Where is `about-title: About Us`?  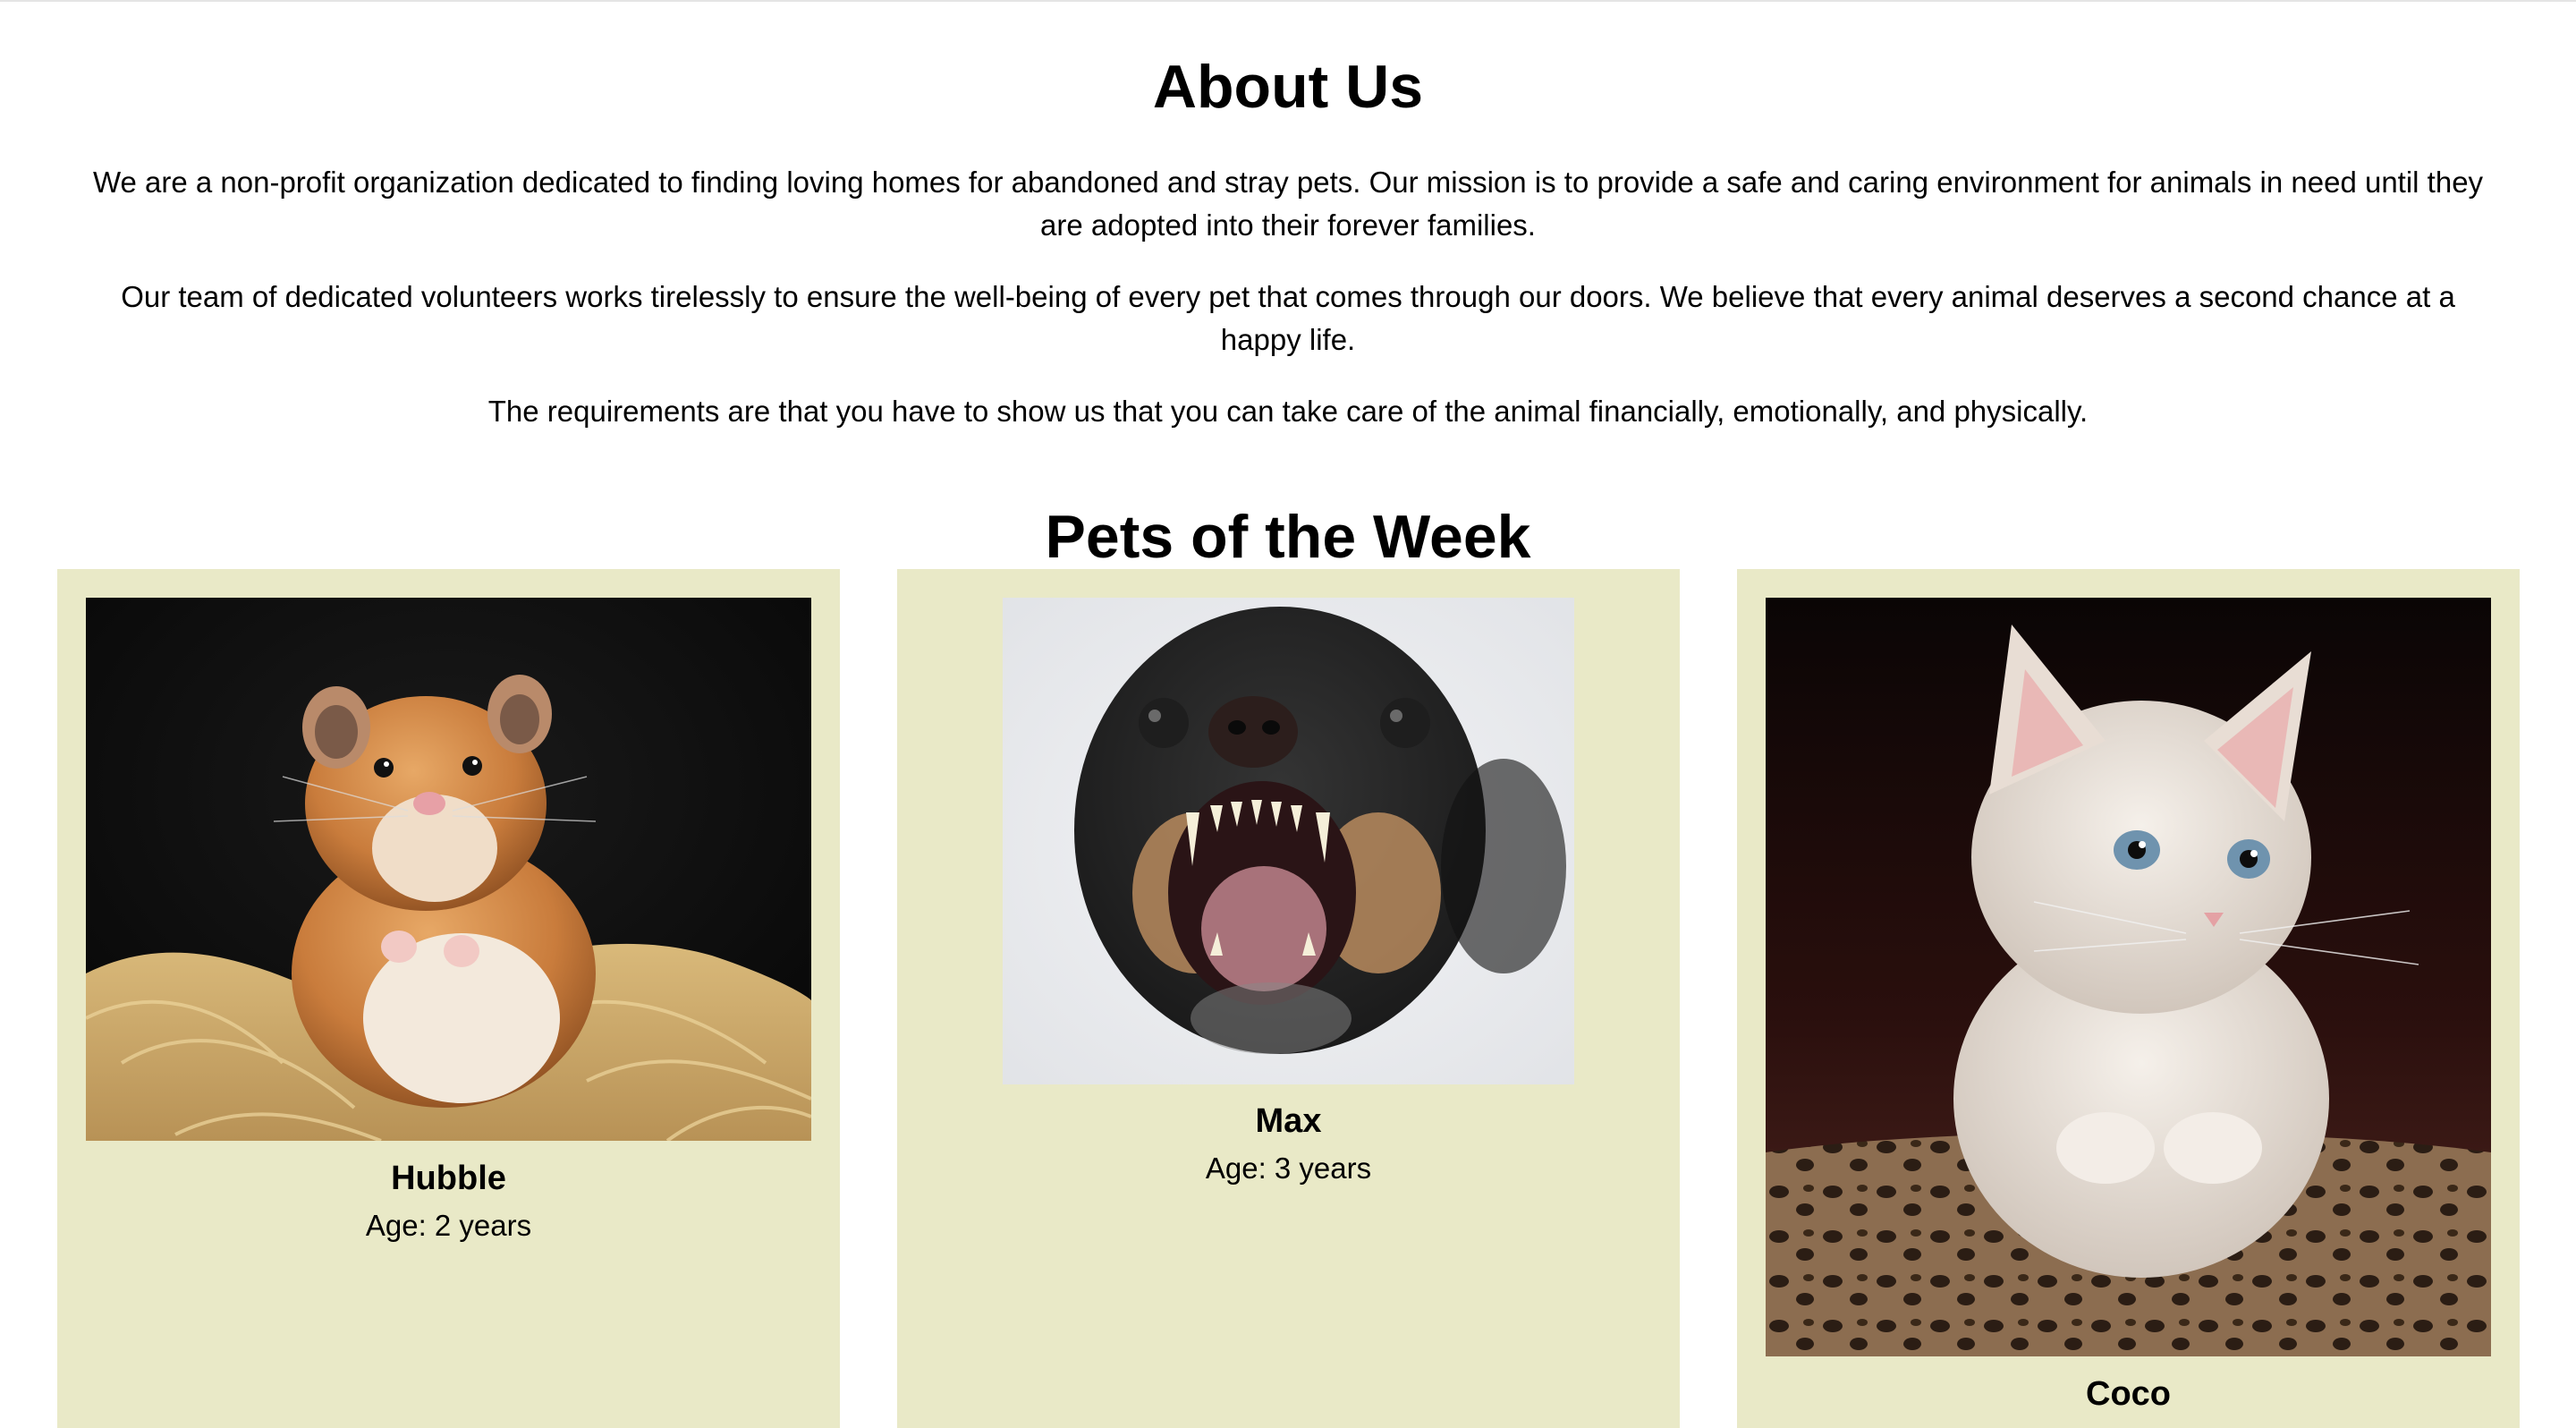 about-title: About Us is located at coordinates (1288, 87).